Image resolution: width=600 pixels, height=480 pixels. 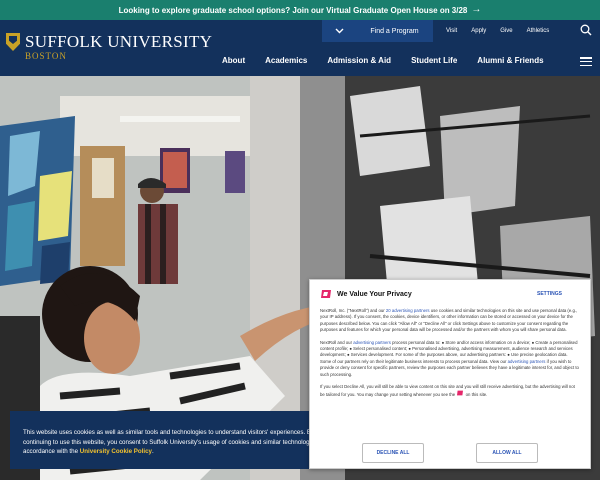 I want to click on modal-title: We Value Your Privacy, so click(x=374, y=294).